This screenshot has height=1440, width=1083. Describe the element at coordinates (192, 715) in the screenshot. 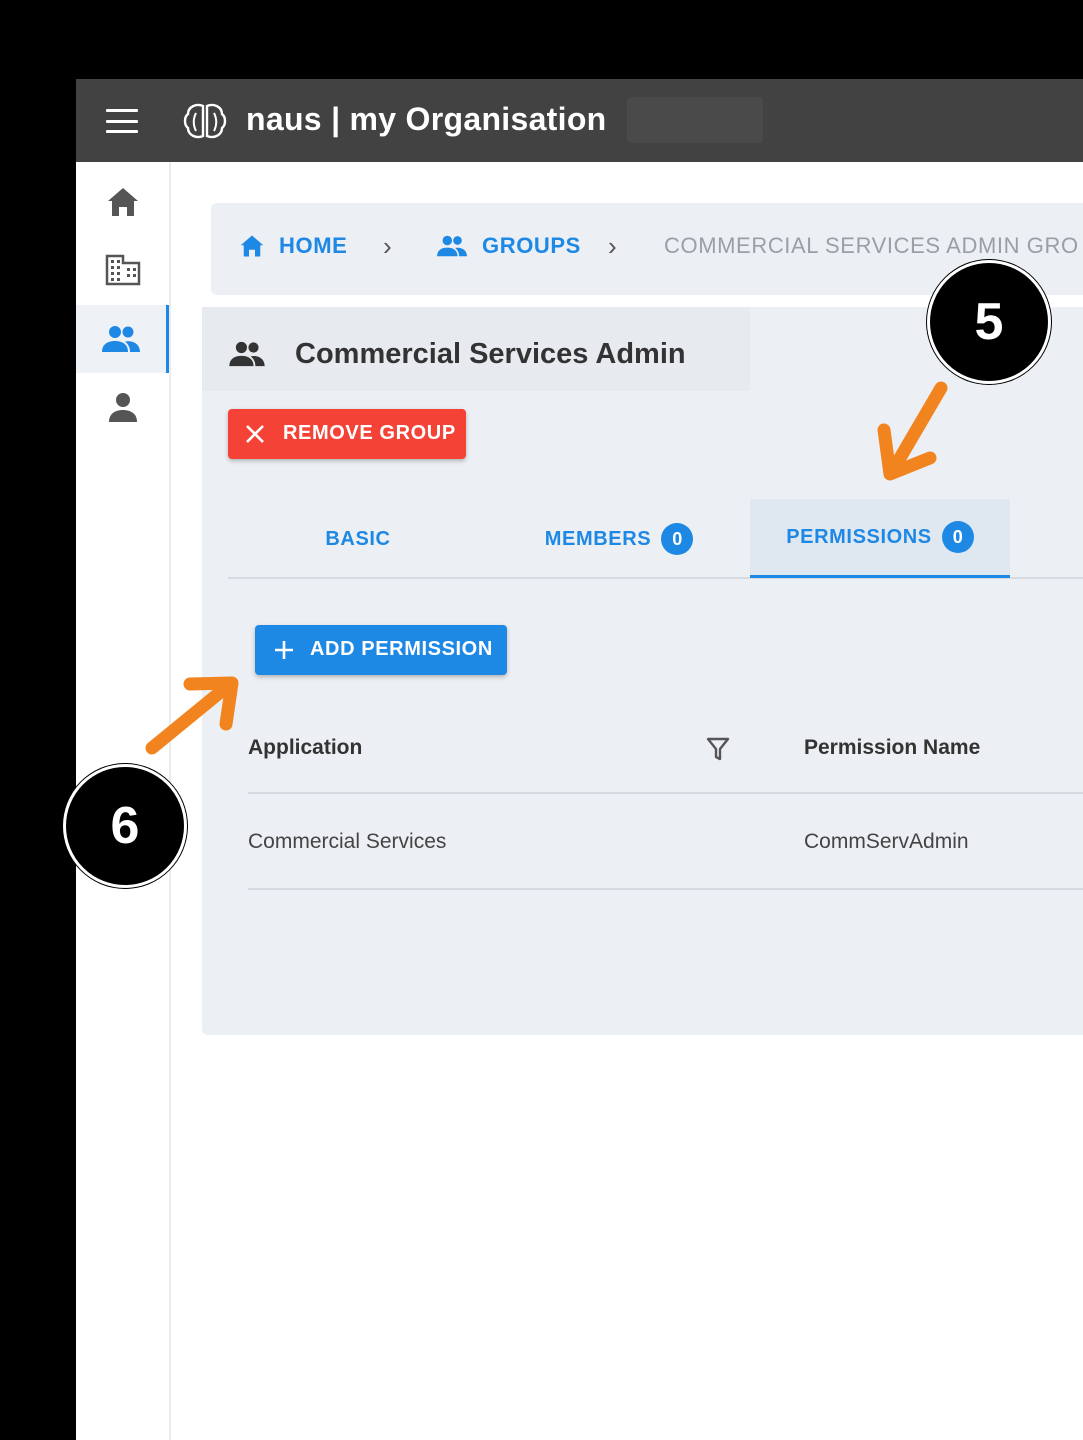

I see `arrow-to-add-permission` at that location.